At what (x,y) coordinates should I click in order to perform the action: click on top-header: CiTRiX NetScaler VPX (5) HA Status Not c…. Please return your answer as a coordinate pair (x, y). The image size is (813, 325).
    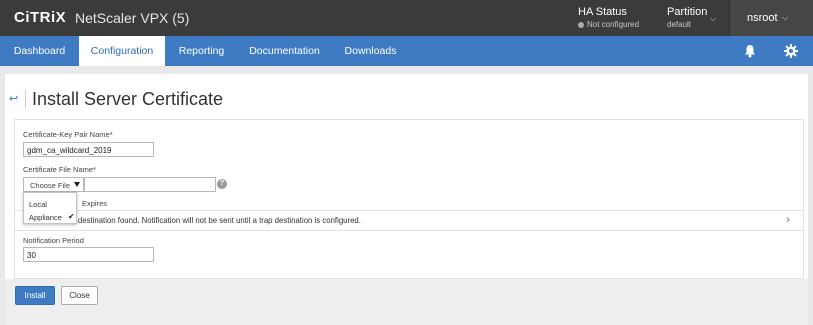
    Looking at the image, I should click on (406, 18).